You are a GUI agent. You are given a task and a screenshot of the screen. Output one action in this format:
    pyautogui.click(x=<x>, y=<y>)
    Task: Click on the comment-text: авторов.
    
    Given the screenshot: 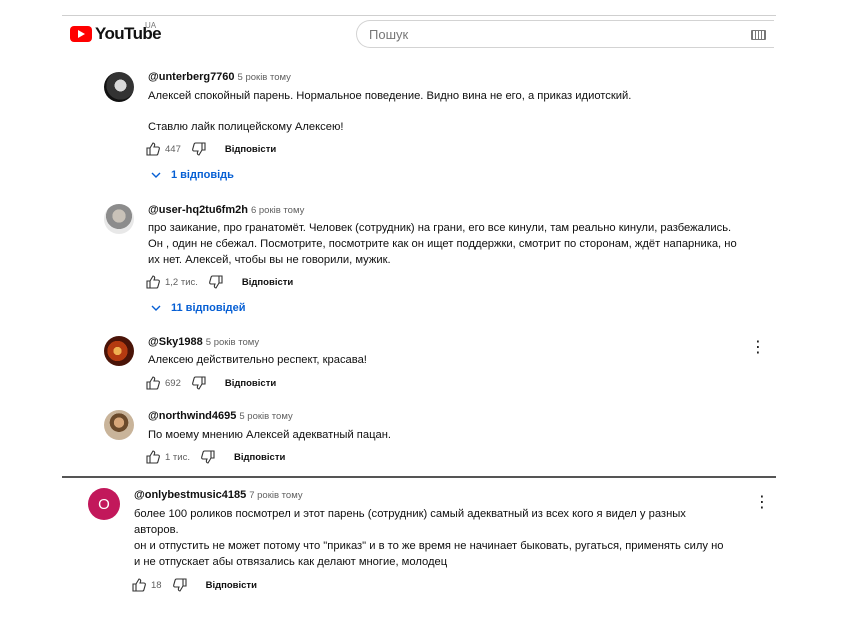 What is the action you would take?
    pyautogui.click(x=156, y=530)
    